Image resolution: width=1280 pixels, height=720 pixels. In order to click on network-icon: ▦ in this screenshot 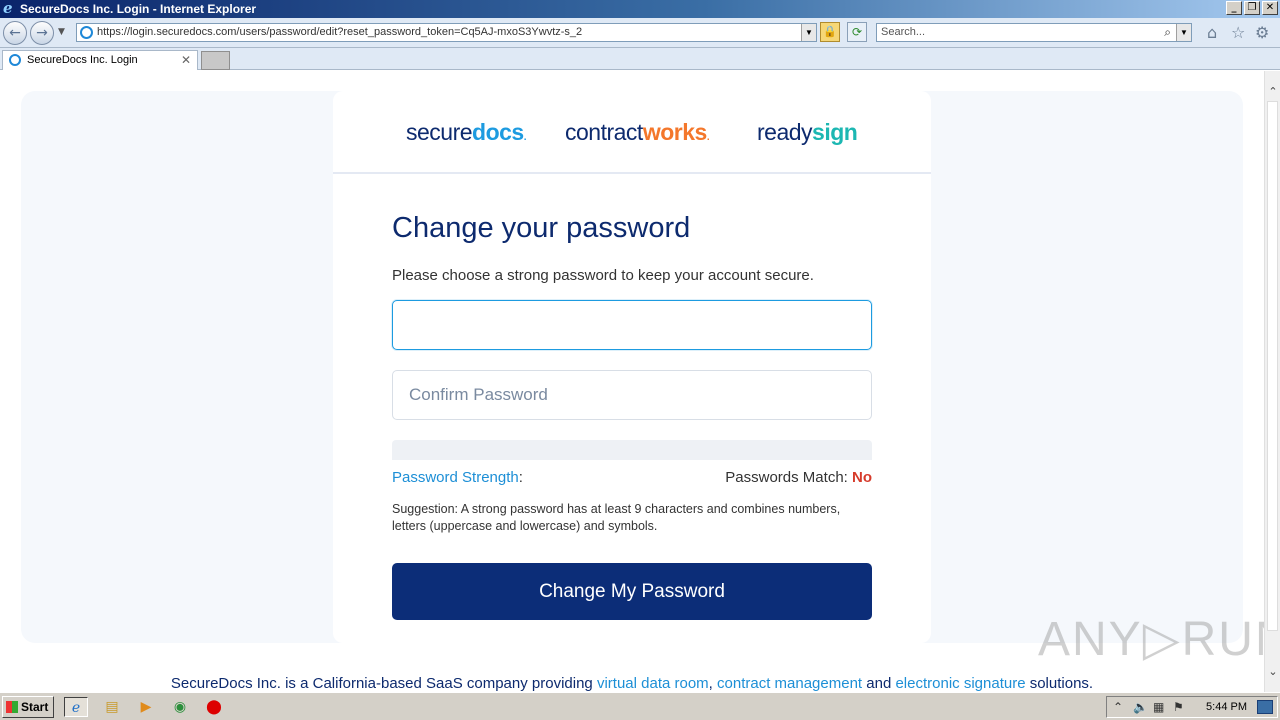, I will do `click(1158, 707)`.